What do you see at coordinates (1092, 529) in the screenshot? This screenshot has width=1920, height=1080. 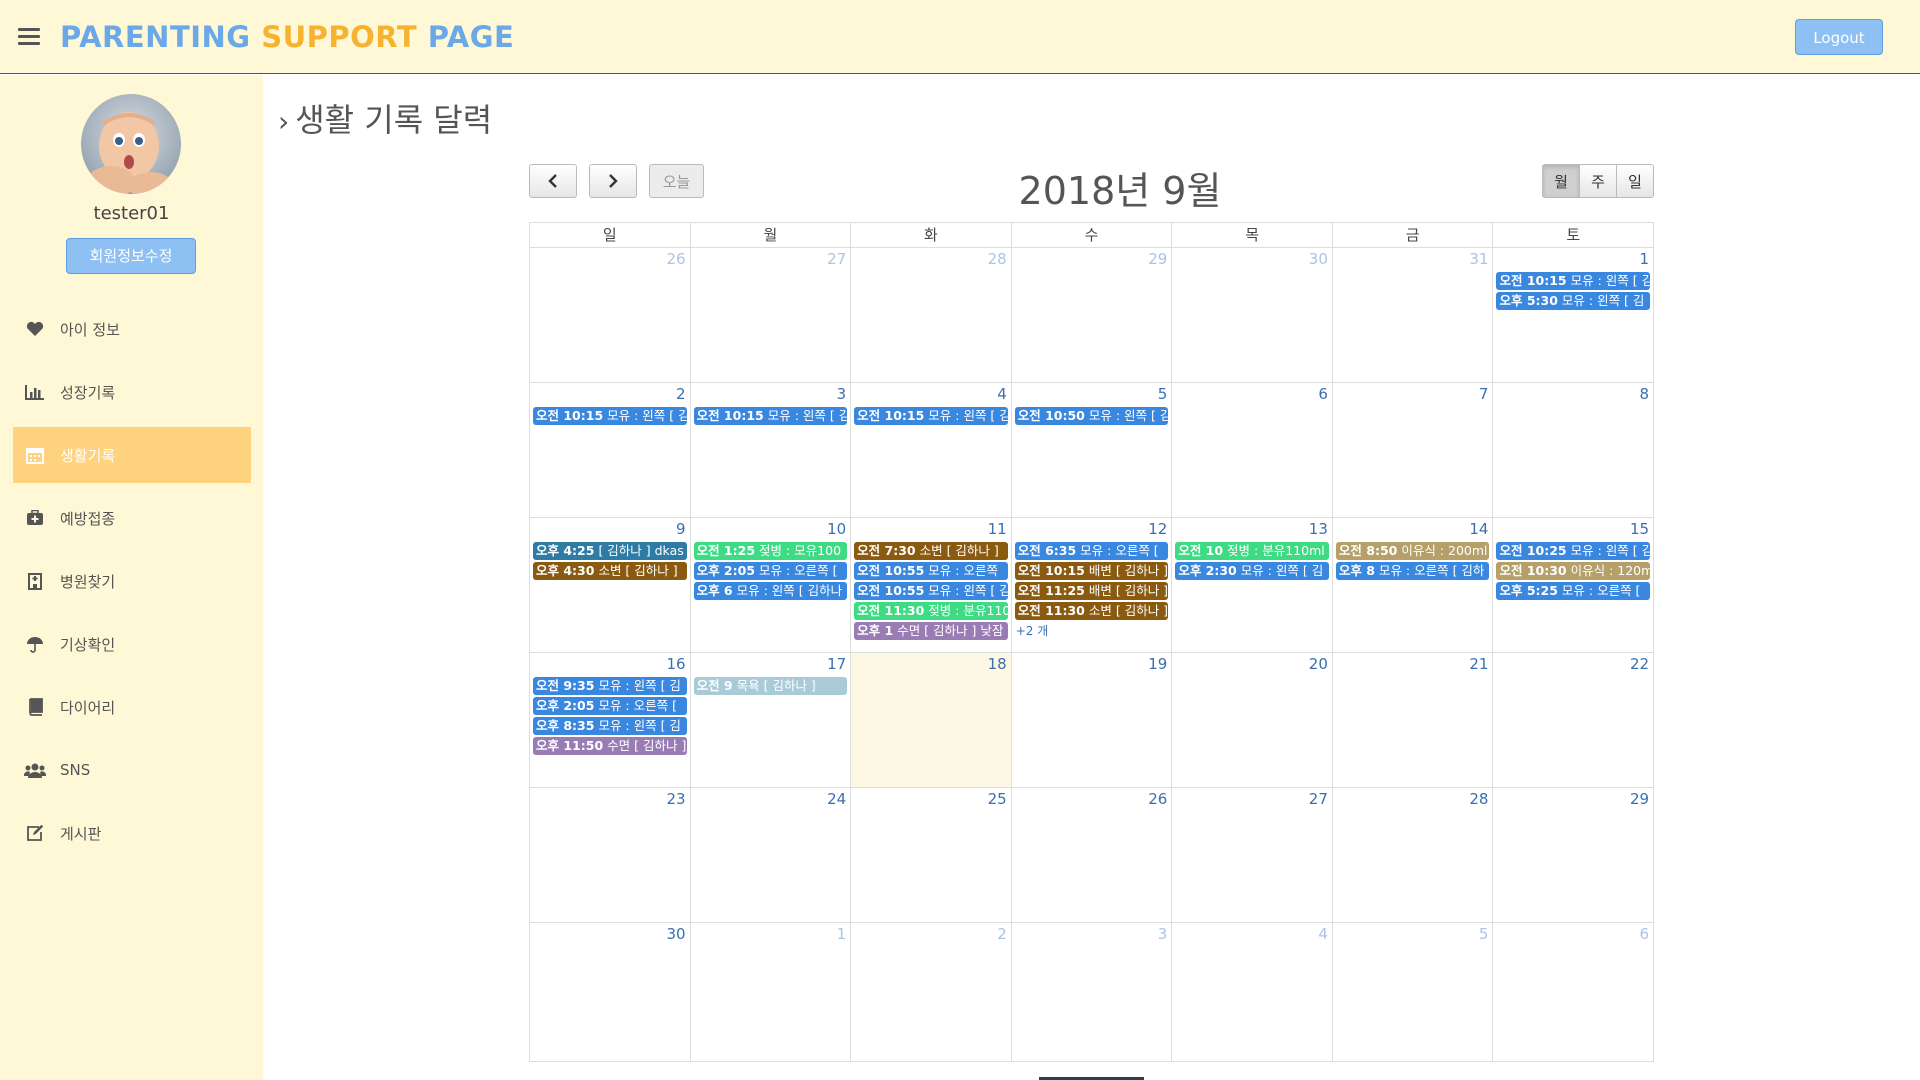 I see `day-number: 12` at bounding box center [1092, 529].